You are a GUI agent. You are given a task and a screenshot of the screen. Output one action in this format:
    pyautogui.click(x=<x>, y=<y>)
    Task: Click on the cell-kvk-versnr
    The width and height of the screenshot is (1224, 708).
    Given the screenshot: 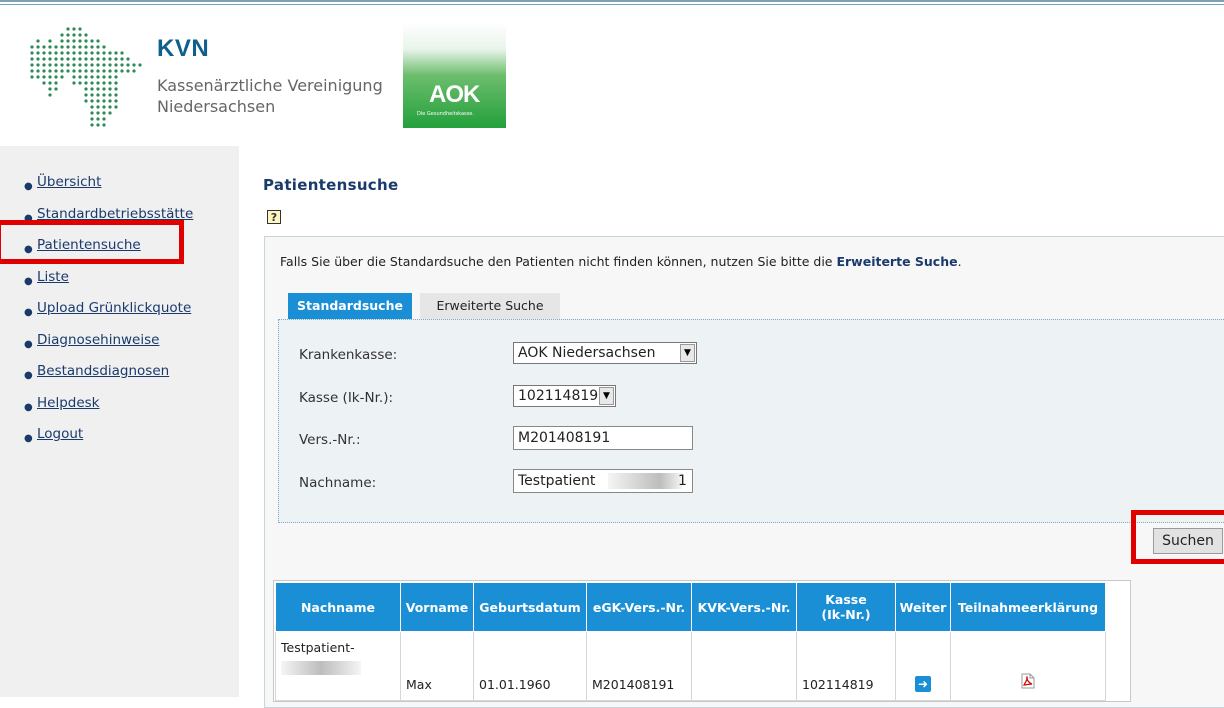 What is the action you would take?
    pyautogui.click(x=744, y=666)
    